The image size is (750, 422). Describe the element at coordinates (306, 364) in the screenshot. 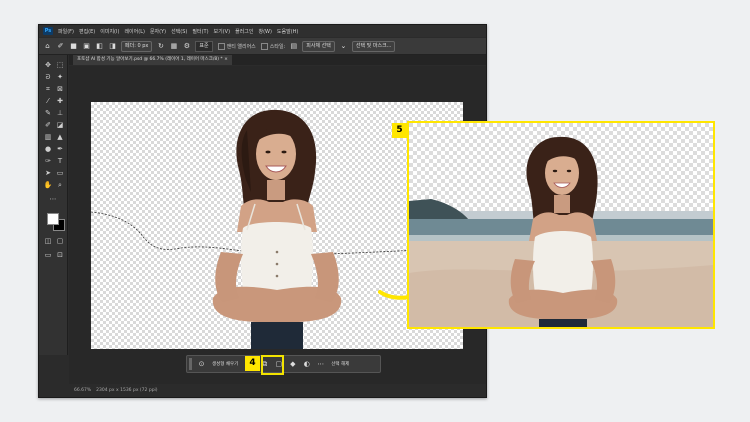

I see `contrast-icon: ◐` at that location.